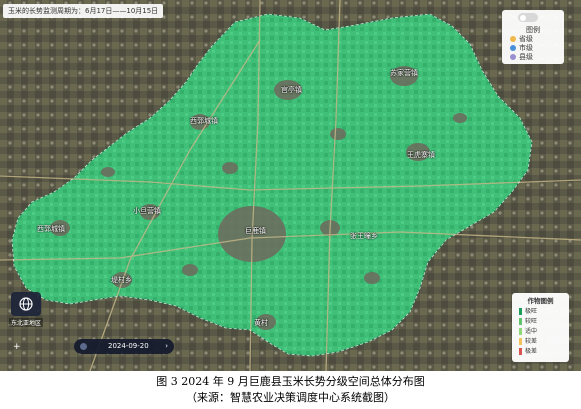  I want to click on timeline-control: 2024-09-20 ›, so click(124, 346).